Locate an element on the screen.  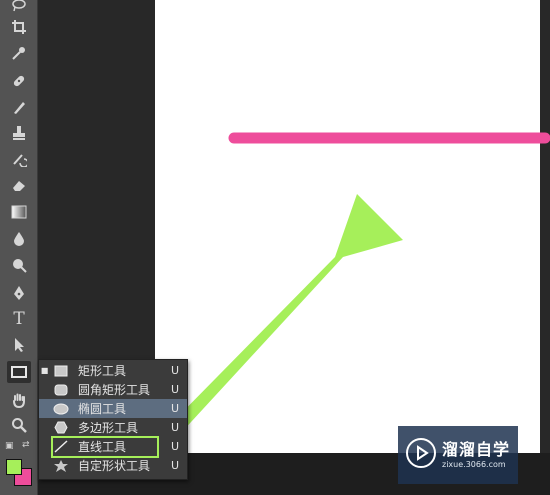
play-logo-icon is located at coordinates (421, 453).